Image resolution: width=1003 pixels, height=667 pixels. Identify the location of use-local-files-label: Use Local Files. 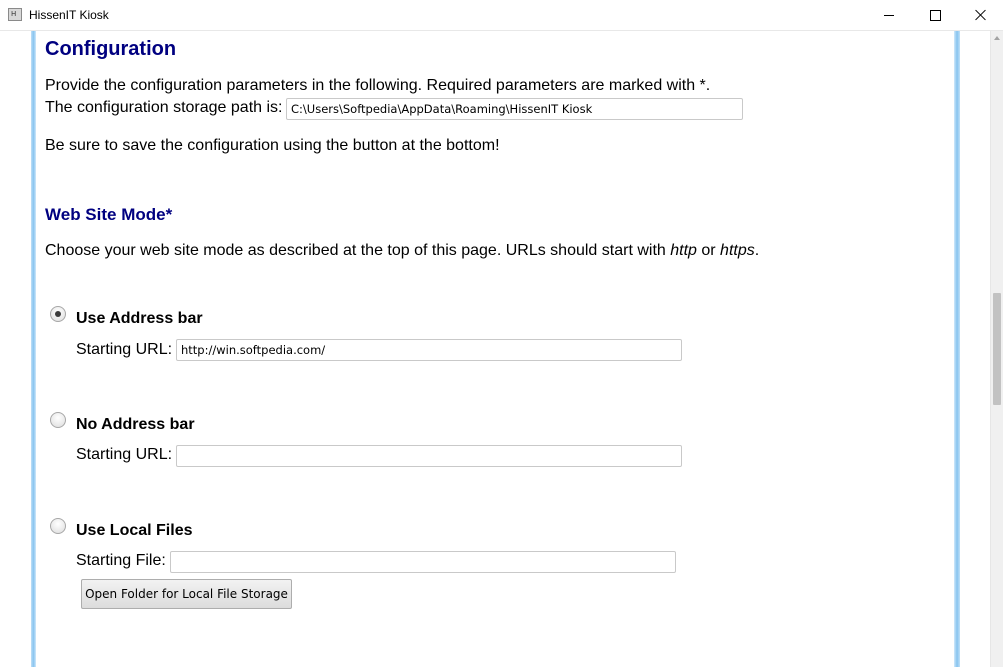
(134, 531).